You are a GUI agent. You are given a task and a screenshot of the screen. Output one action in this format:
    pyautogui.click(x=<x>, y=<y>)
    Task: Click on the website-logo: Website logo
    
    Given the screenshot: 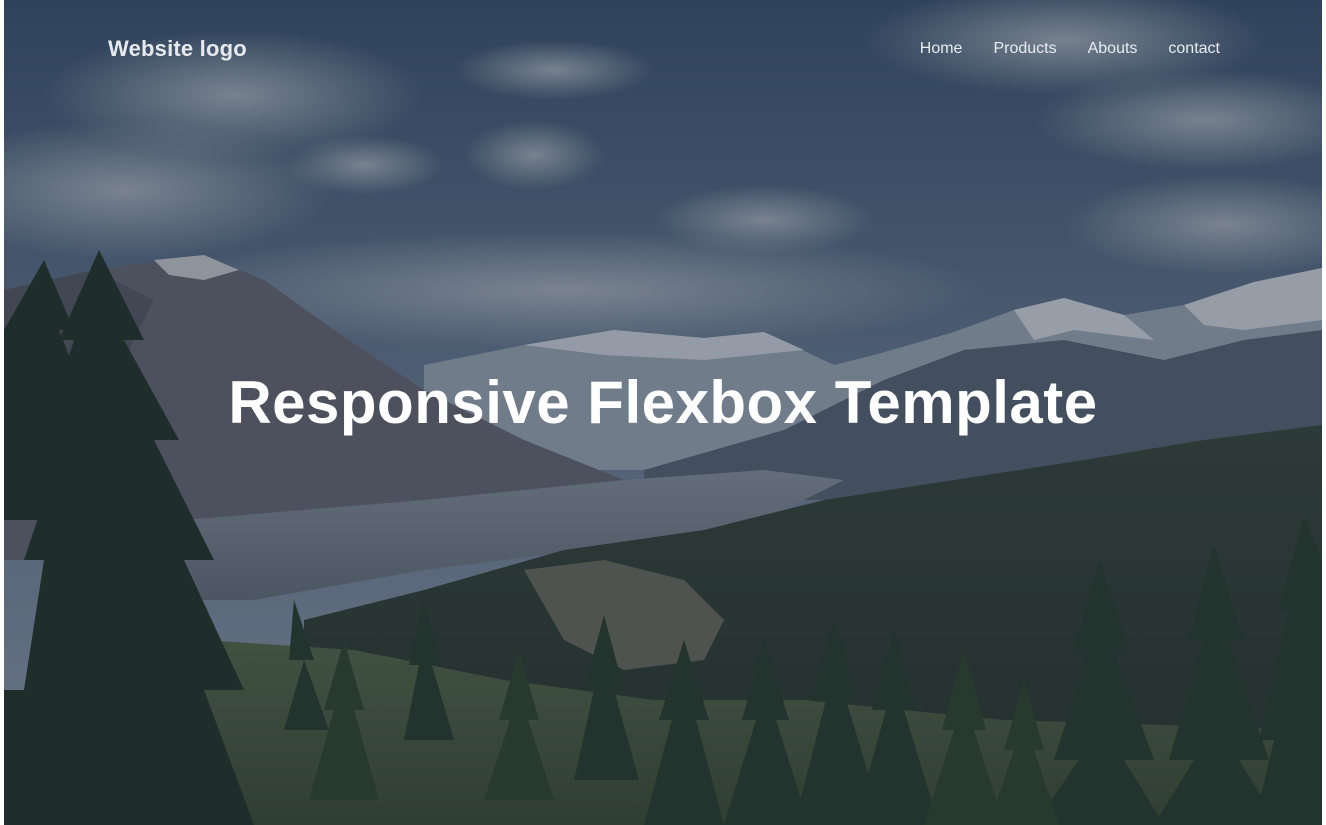 What is the action you would take?
    pyautogui.click(x=177, y=49)
    